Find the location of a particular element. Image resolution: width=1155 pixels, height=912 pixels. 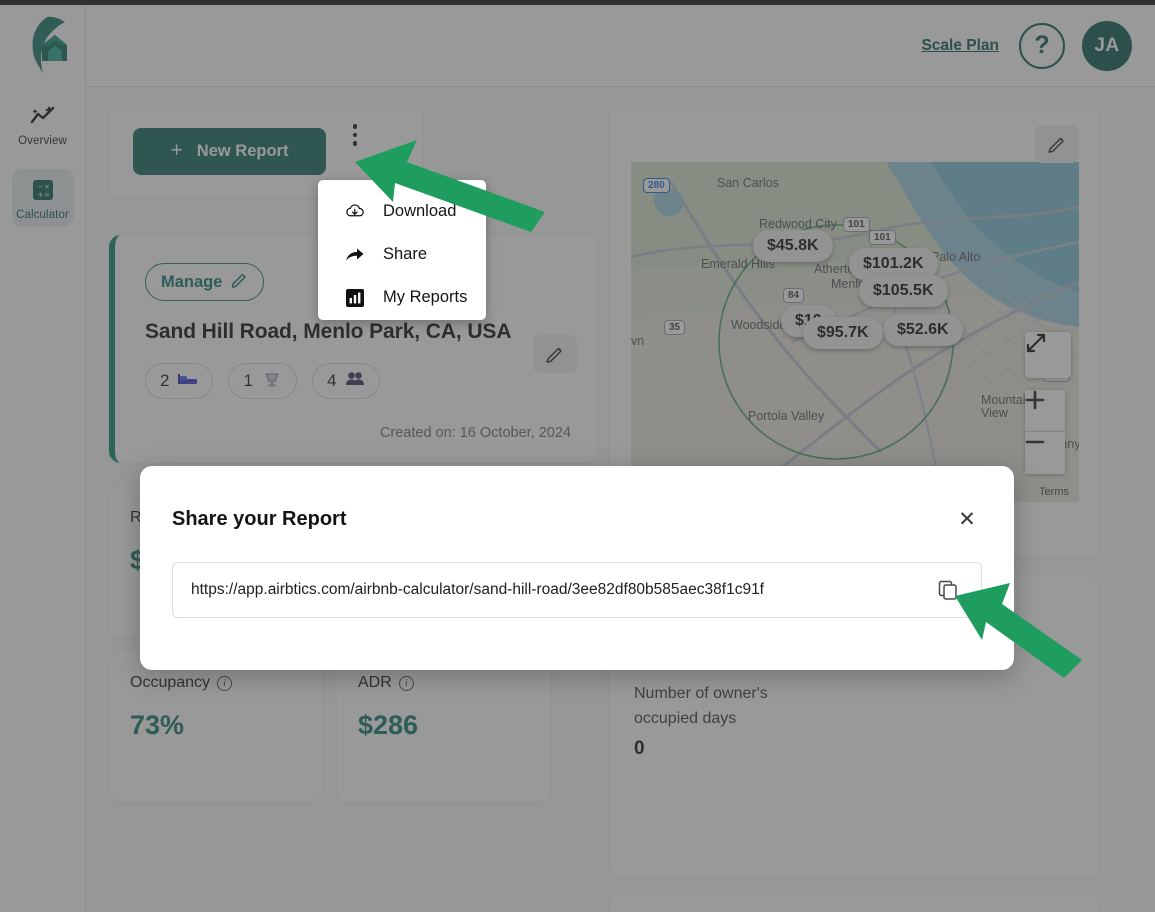

share-url-field is located at coordinates (577, 590).